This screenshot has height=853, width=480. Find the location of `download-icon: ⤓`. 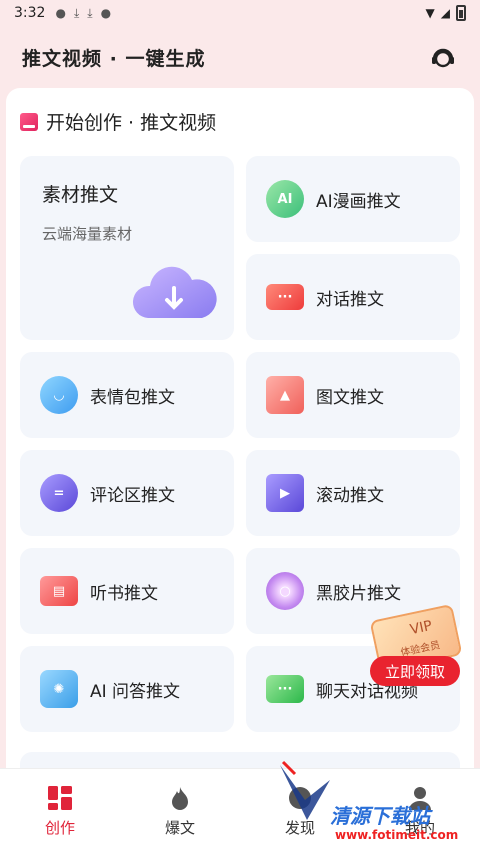

download-icon: ⤓ is located at coordinates (76, 12).